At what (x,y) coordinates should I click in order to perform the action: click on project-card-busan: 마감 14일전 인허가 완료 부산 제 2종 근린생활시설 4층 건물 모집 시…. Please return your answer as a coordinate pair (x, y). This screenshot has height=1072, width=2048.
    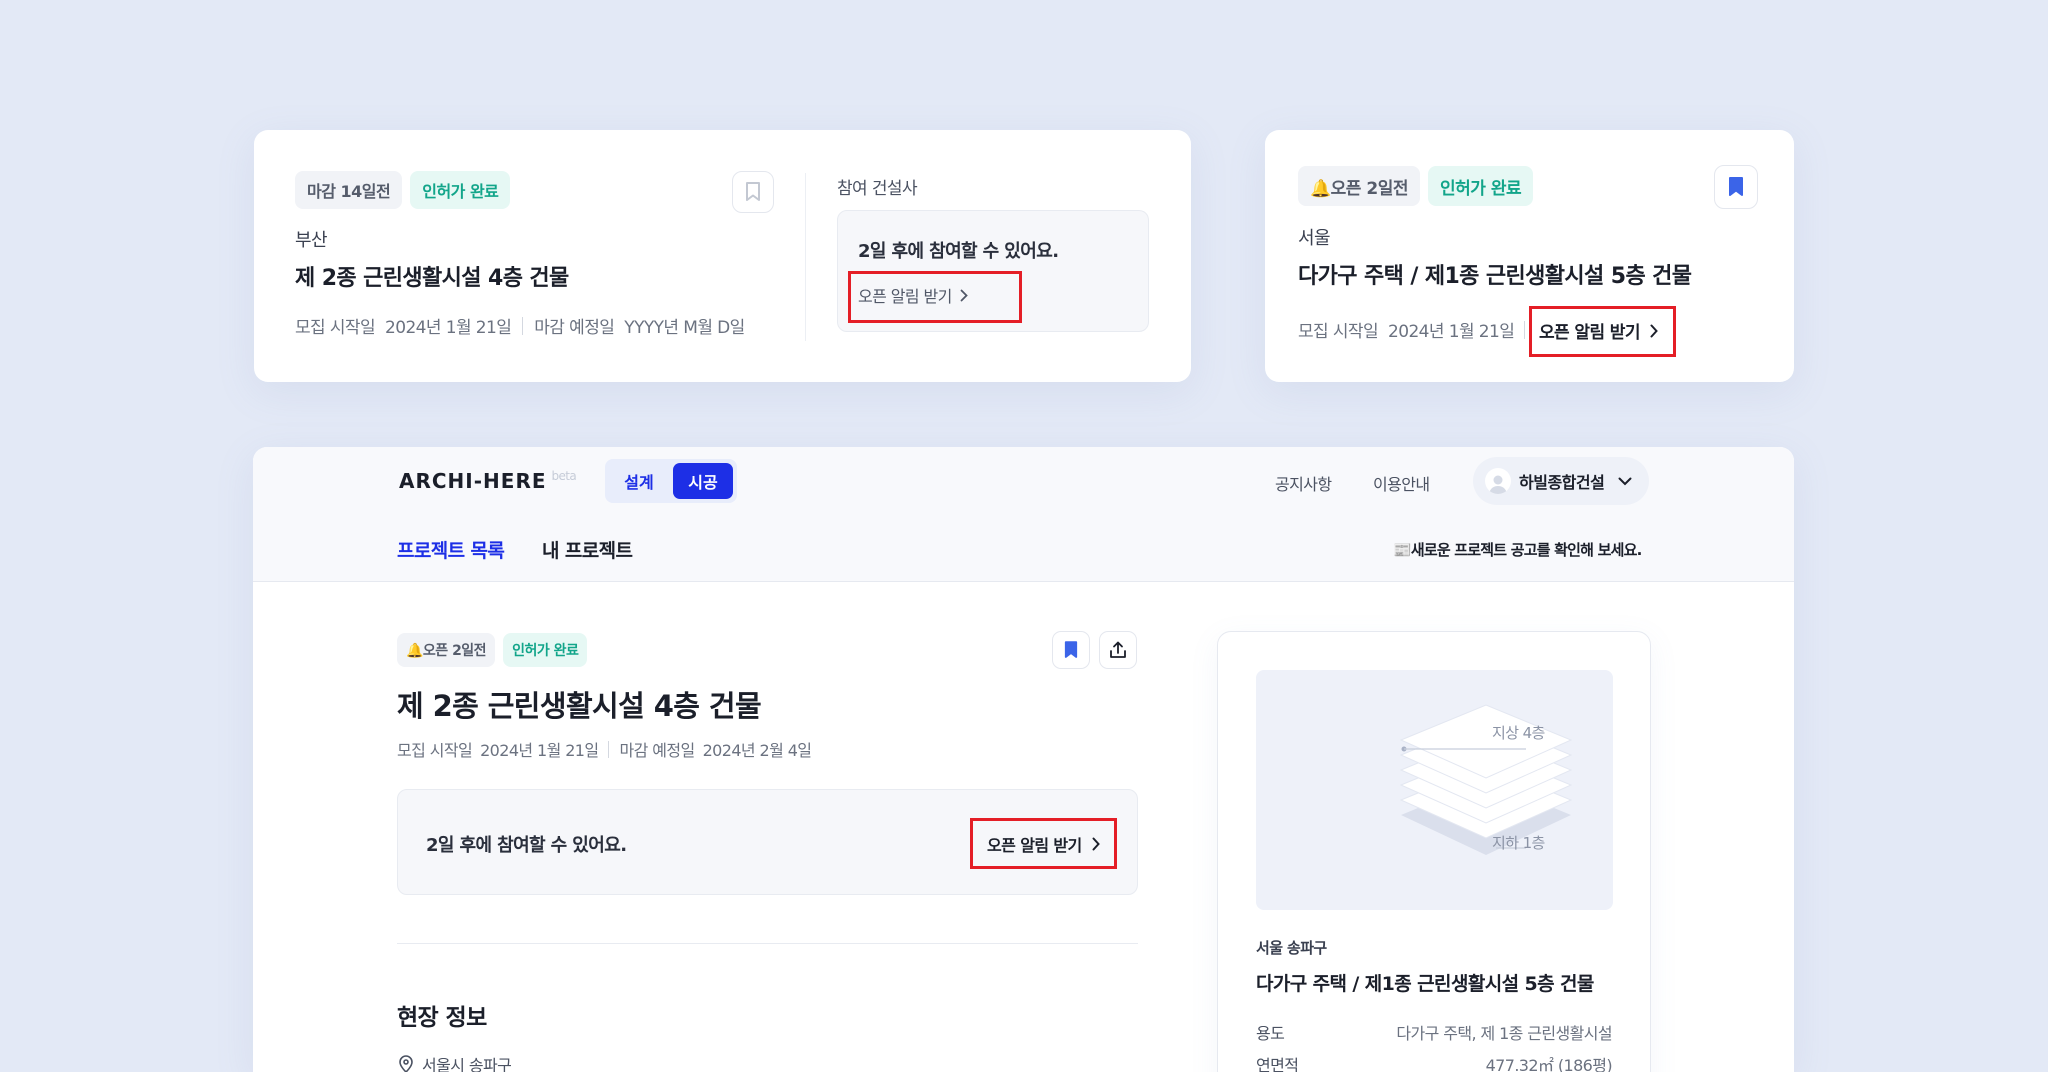
    Looking at the image, I should click on (722, 256).